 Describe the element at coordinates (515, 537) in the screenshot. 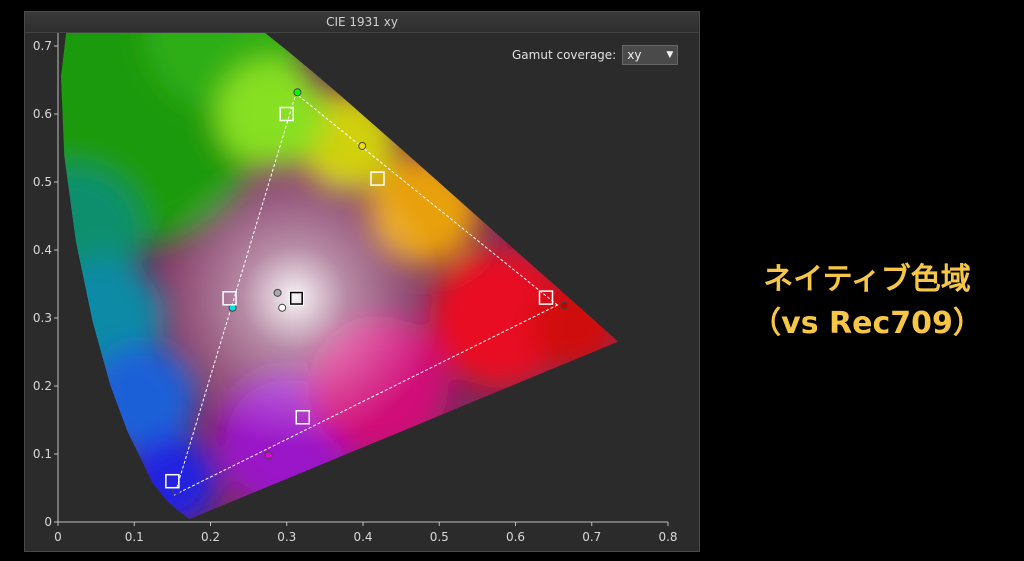

I see `x-tick-label: 0.6` at that location.